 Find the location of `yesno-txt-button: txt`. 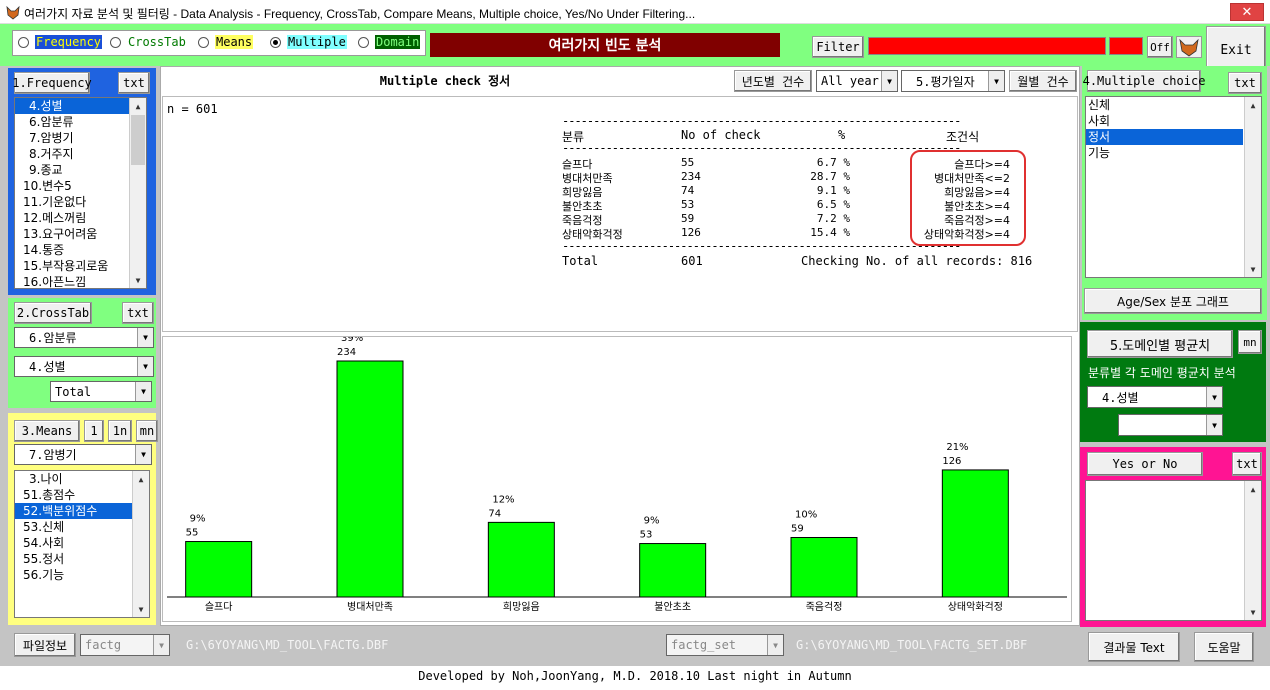

yesno-txt-button: txt is located at coordinates (1247, 464).